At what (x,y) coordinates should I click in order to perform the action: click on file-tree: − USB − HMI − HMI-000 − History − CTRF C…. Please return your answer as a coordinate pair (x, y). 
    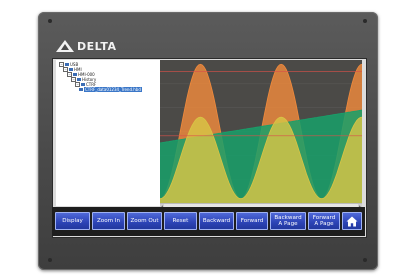
    Looking at the image, I should click on (108, 133).